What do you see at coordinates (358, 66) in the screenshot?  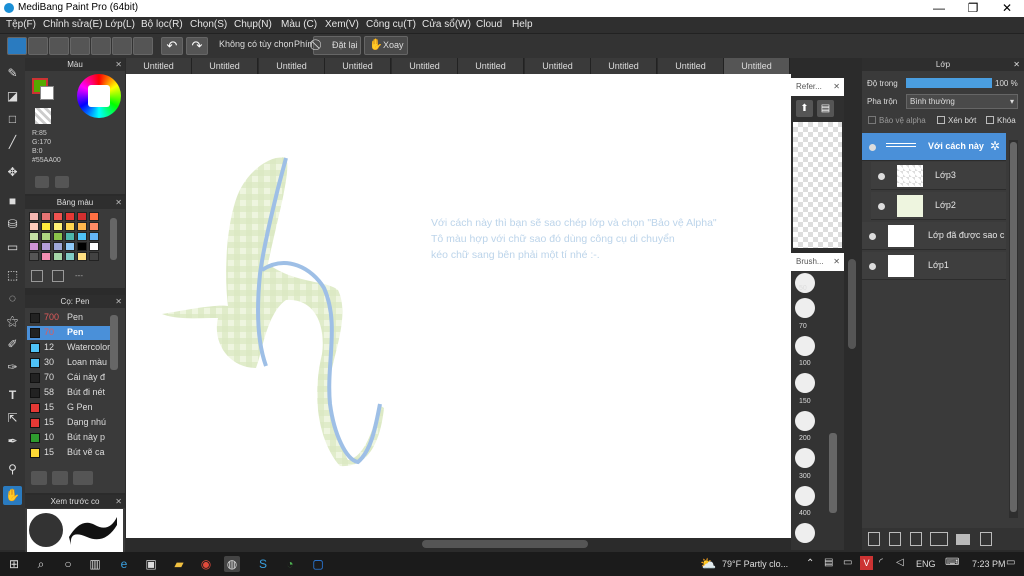 I see `tab-untitled-4: Untitled` at bounding box center [358, 66].